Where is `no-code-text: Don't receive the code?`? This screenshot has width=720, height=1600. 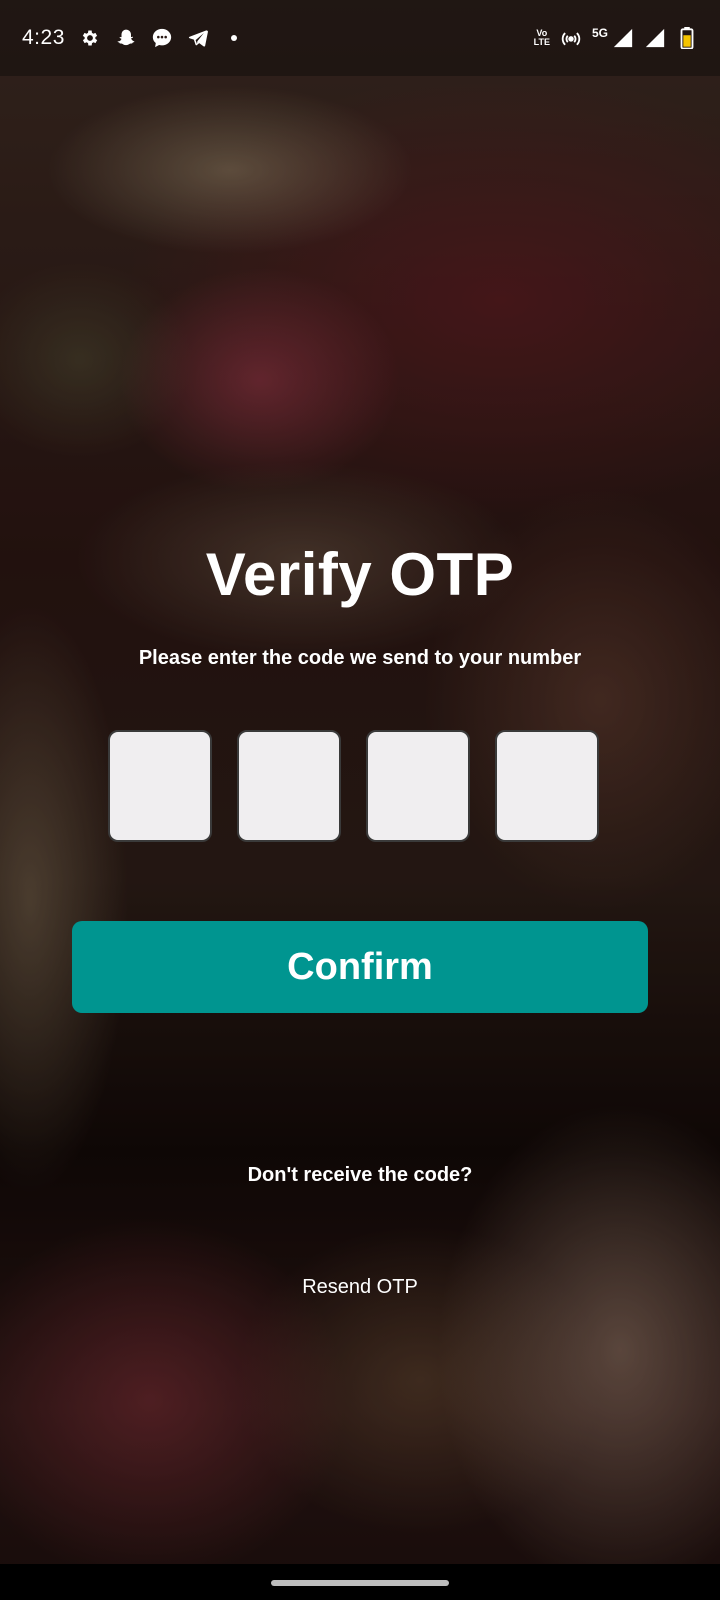 no-code-text: Don't receive the code? is located at coordinates (360, 1175).